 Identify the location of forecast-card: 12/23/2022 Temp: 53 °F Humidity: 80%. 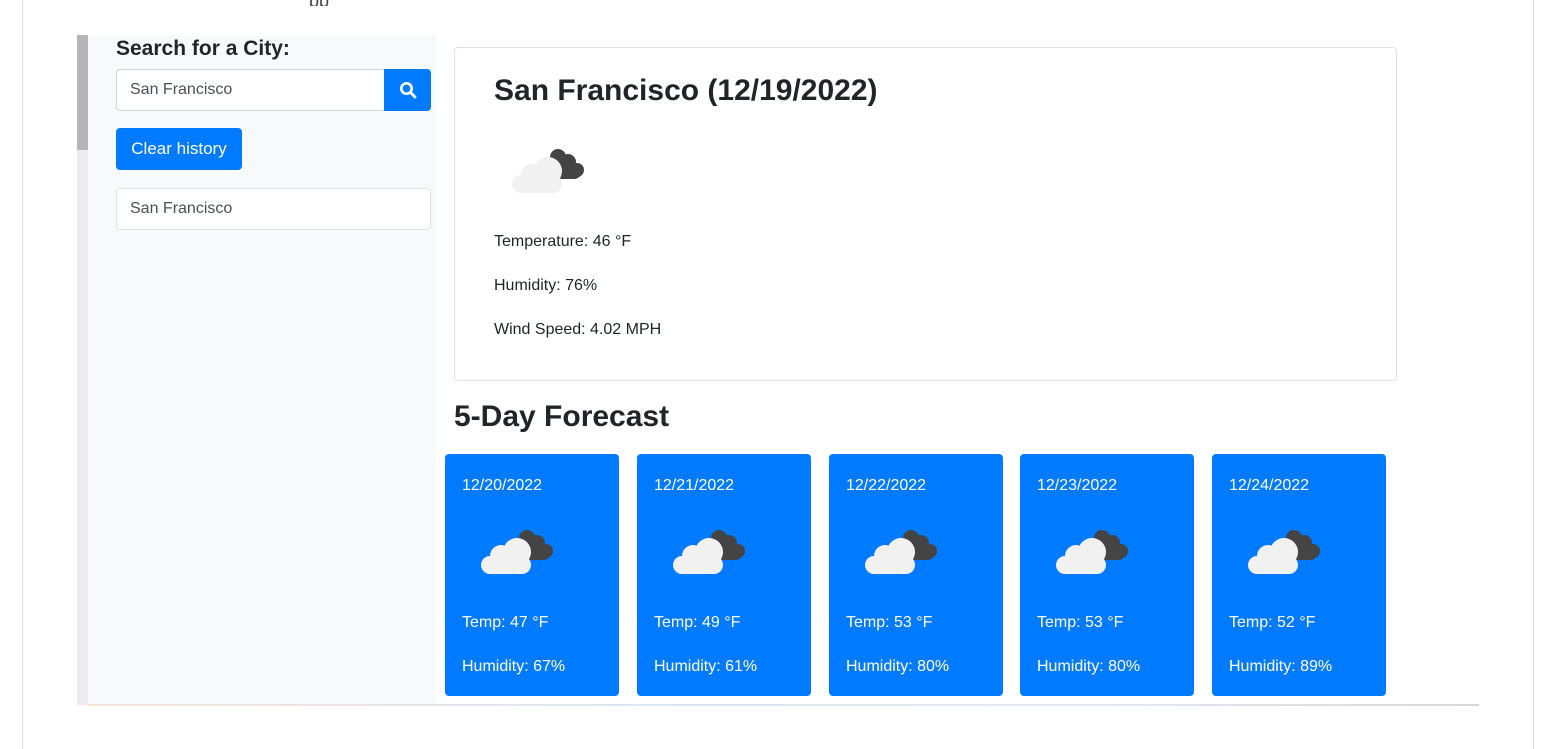
(1107, 575).